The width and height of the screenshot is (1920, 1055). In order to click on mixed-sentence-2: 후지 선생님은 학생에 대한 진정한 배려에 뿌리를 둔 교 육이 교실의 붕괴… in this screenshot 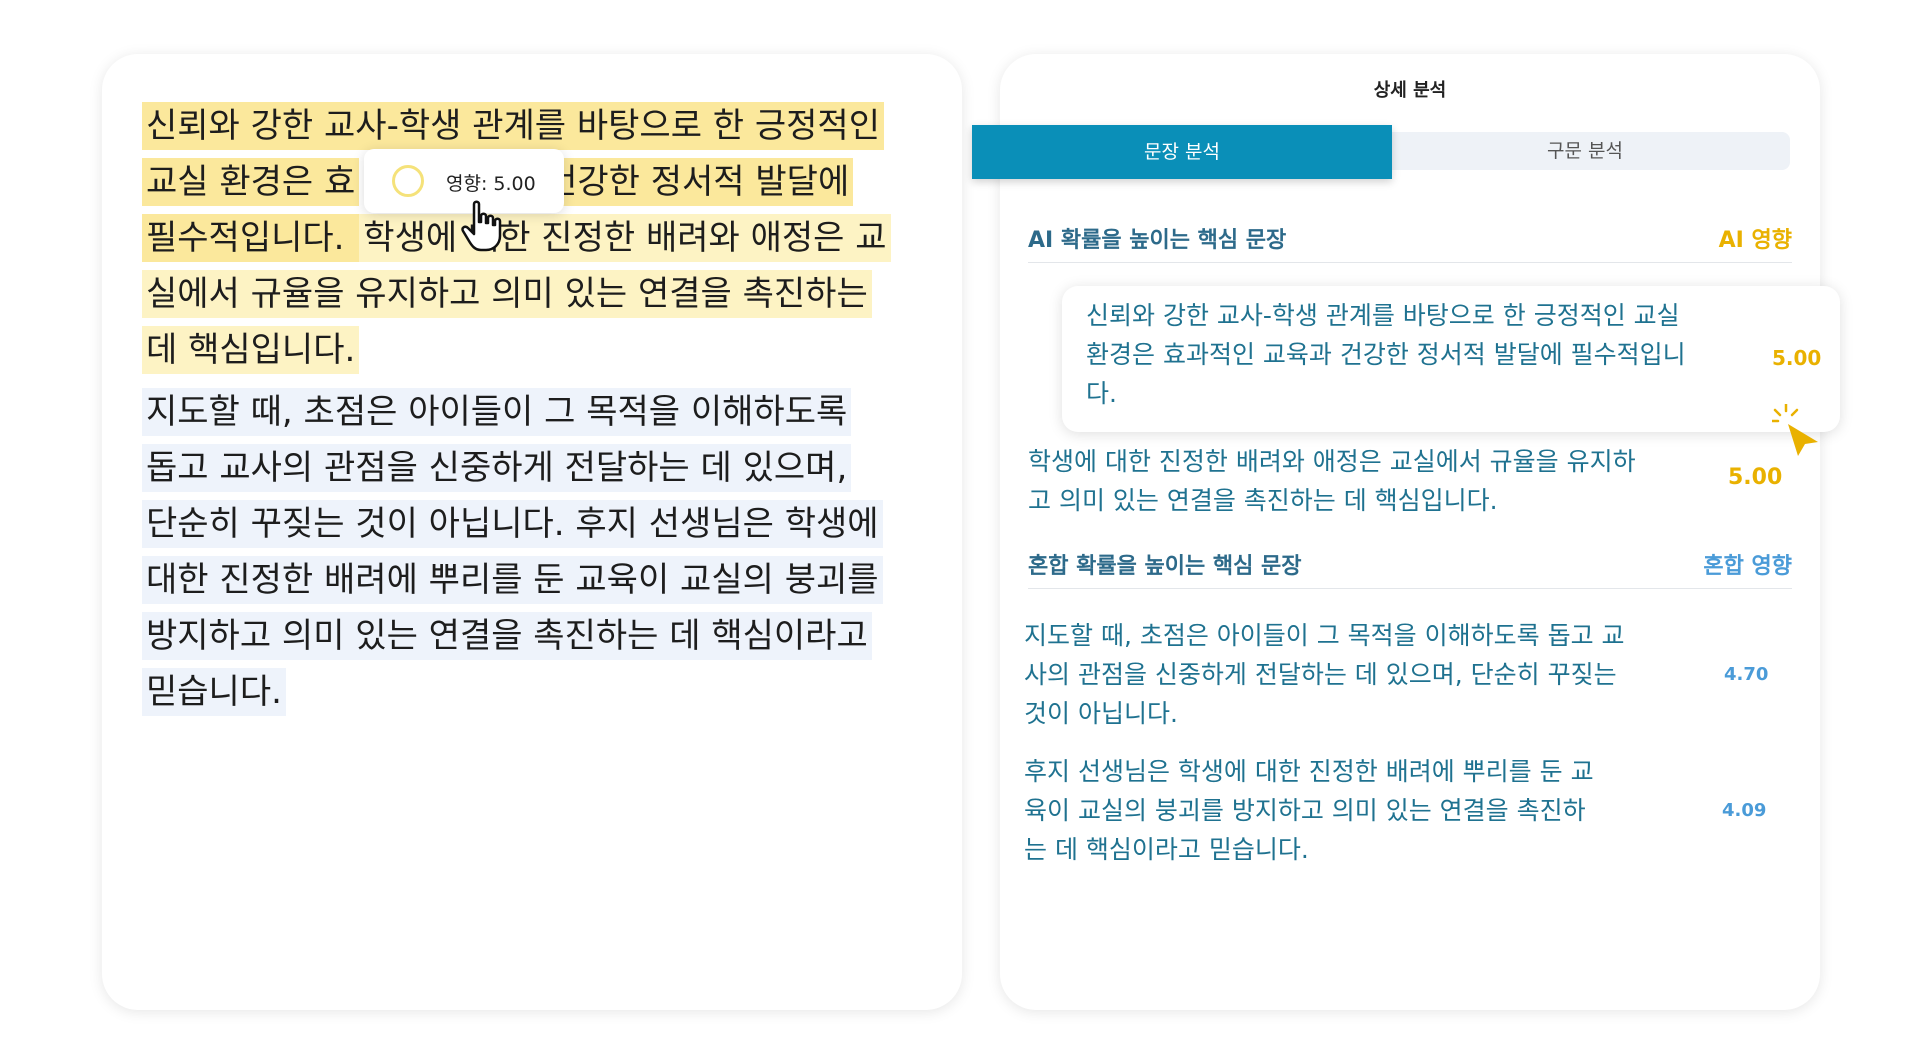, I will do `click(1384, 810)`.